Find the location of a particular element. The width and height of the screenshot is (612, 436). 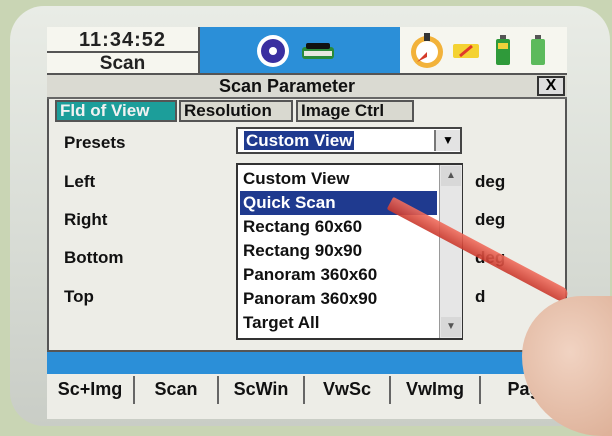

top-label: Top is located at coordinates (79, 296).